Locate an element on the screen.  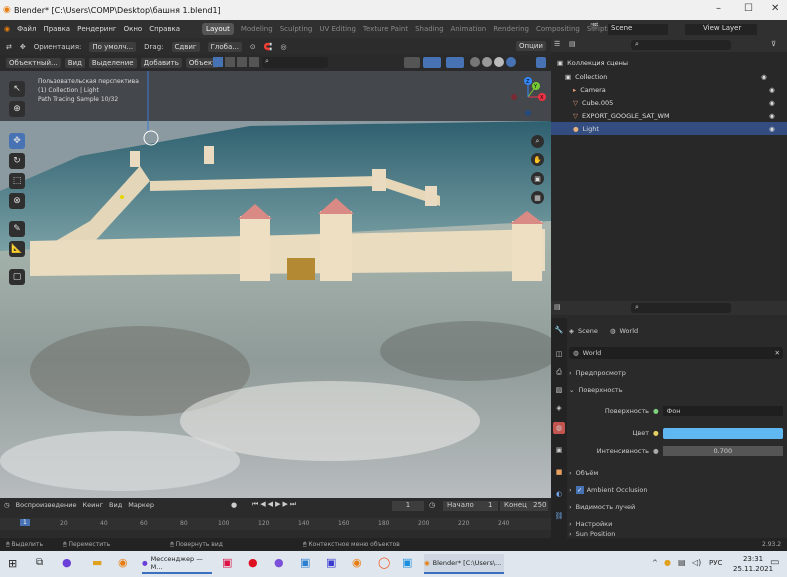
selection-mode-icons is located at coordinates (236, 62).